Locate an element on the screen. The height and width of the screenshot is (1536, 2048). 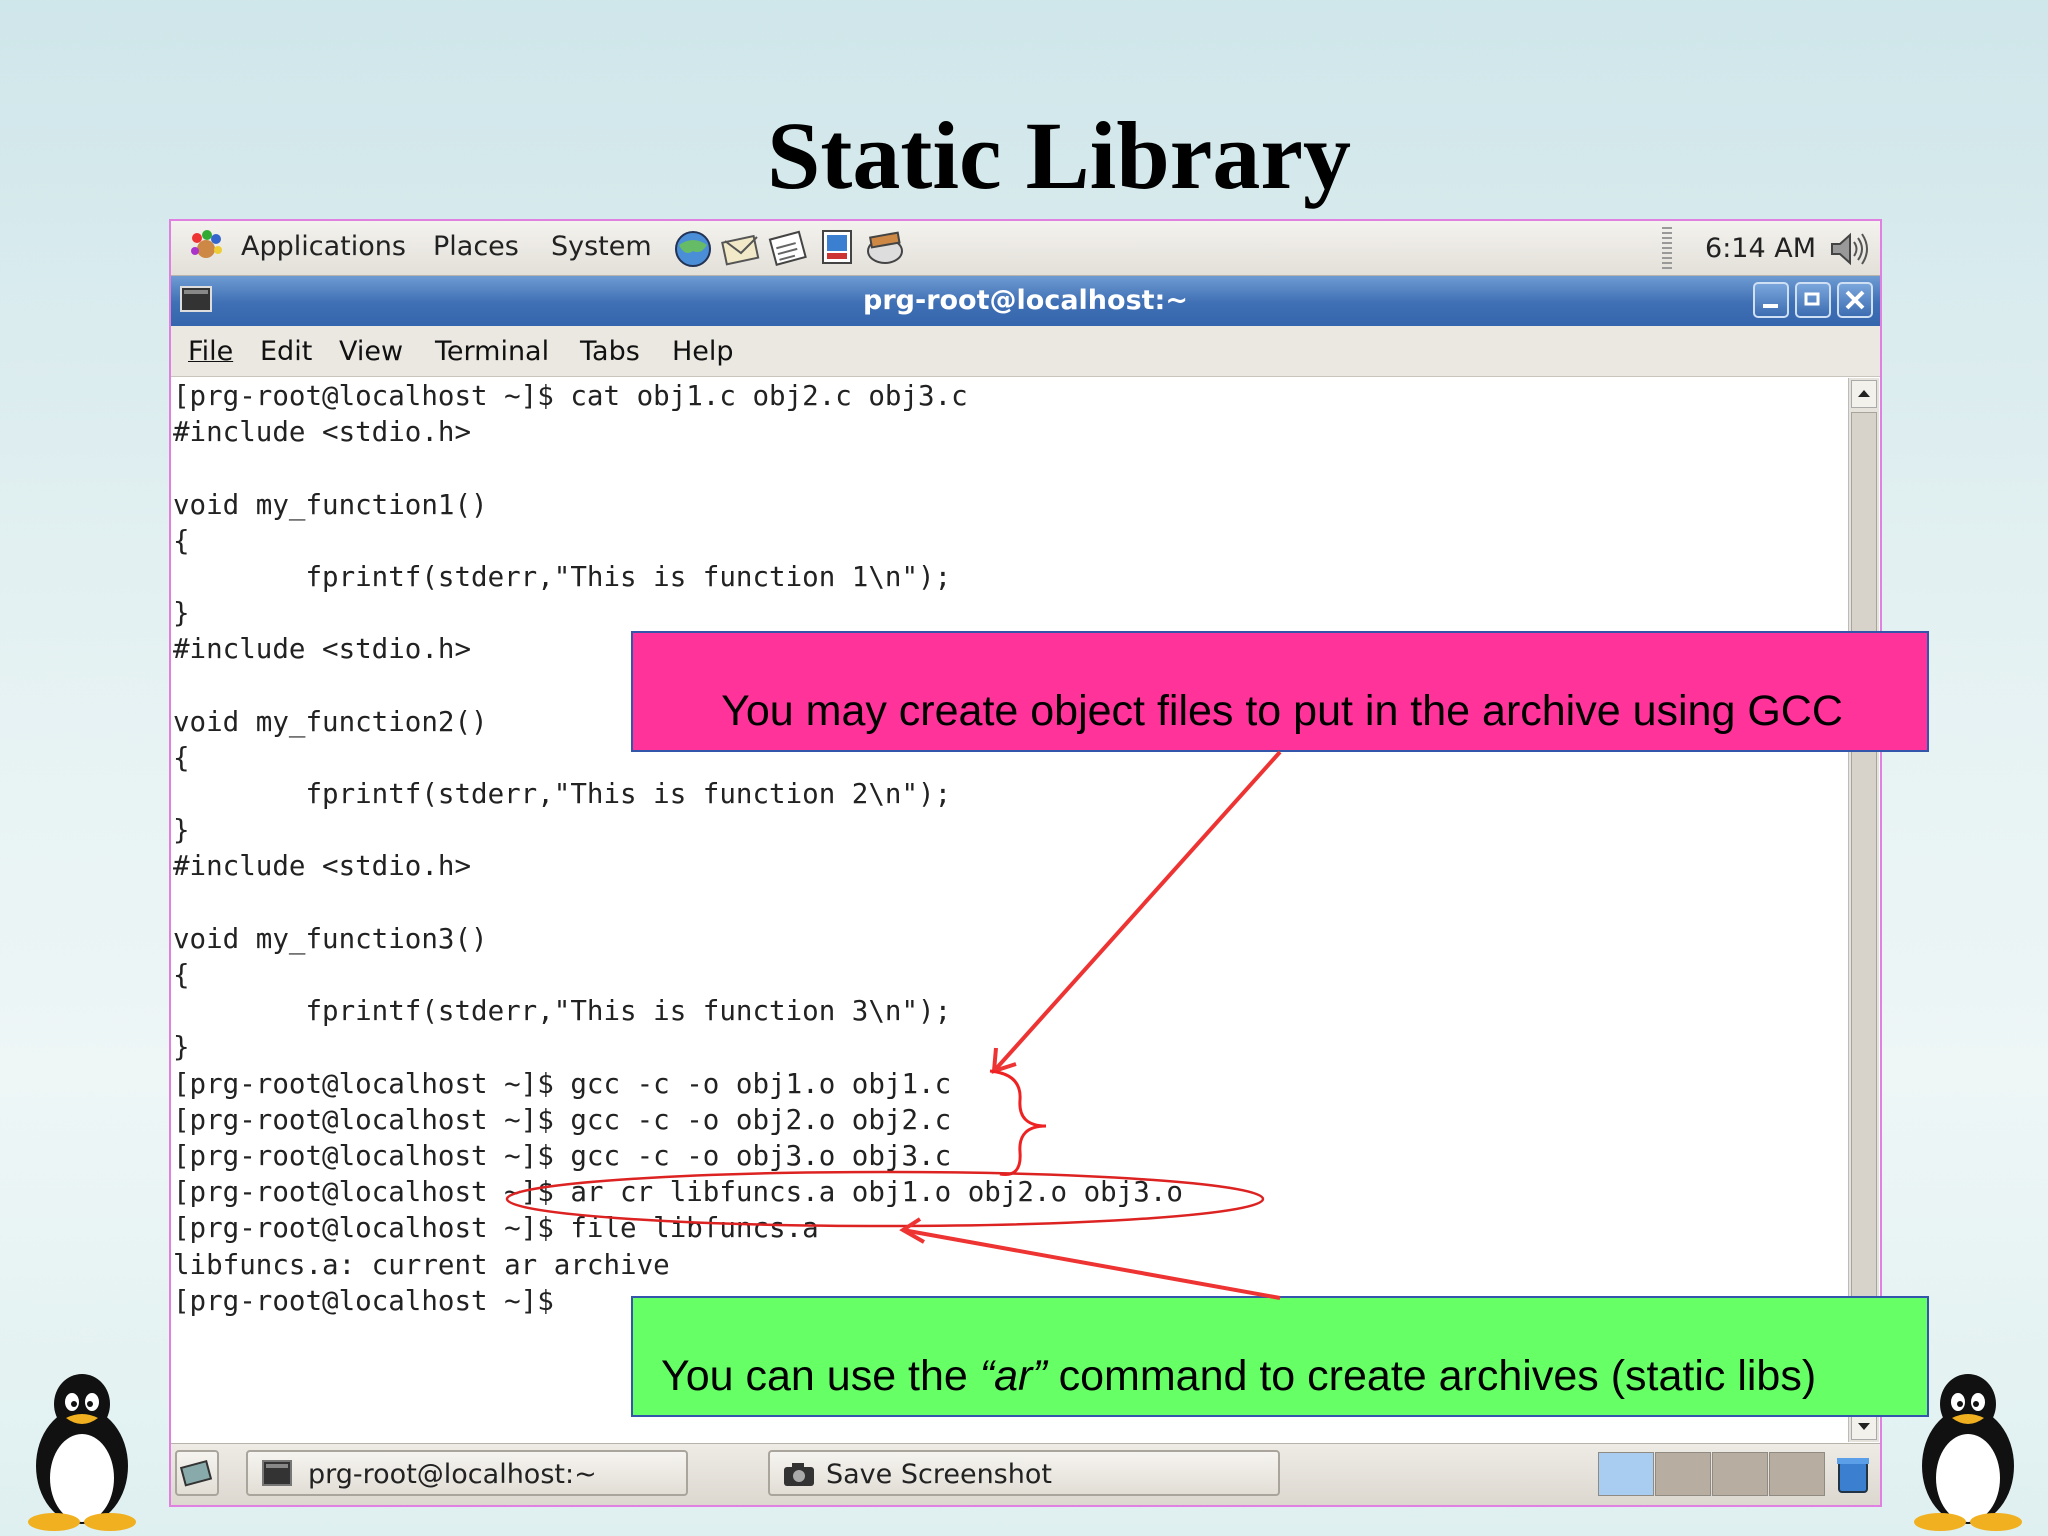
menu-edit: Edit is located at coordinates (286, 351).